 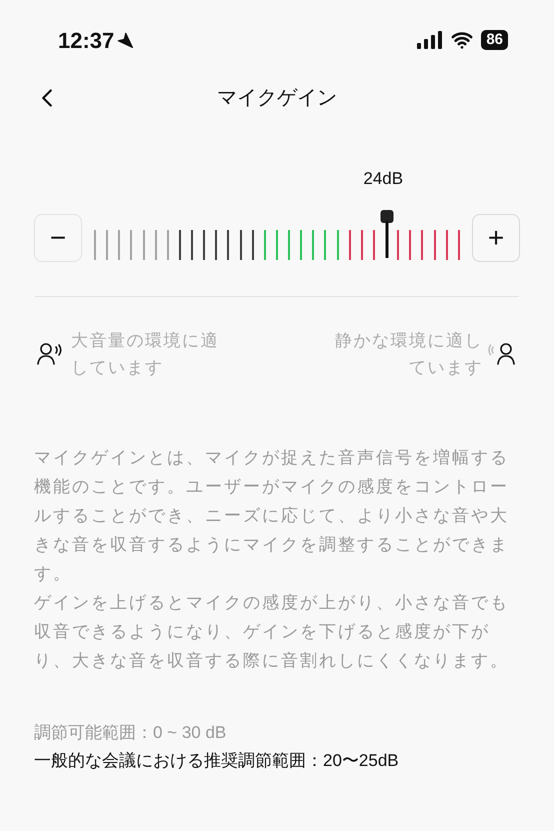 I want to click on hint-text: 大音量の環境に適しています, so click(x=145, y=354).